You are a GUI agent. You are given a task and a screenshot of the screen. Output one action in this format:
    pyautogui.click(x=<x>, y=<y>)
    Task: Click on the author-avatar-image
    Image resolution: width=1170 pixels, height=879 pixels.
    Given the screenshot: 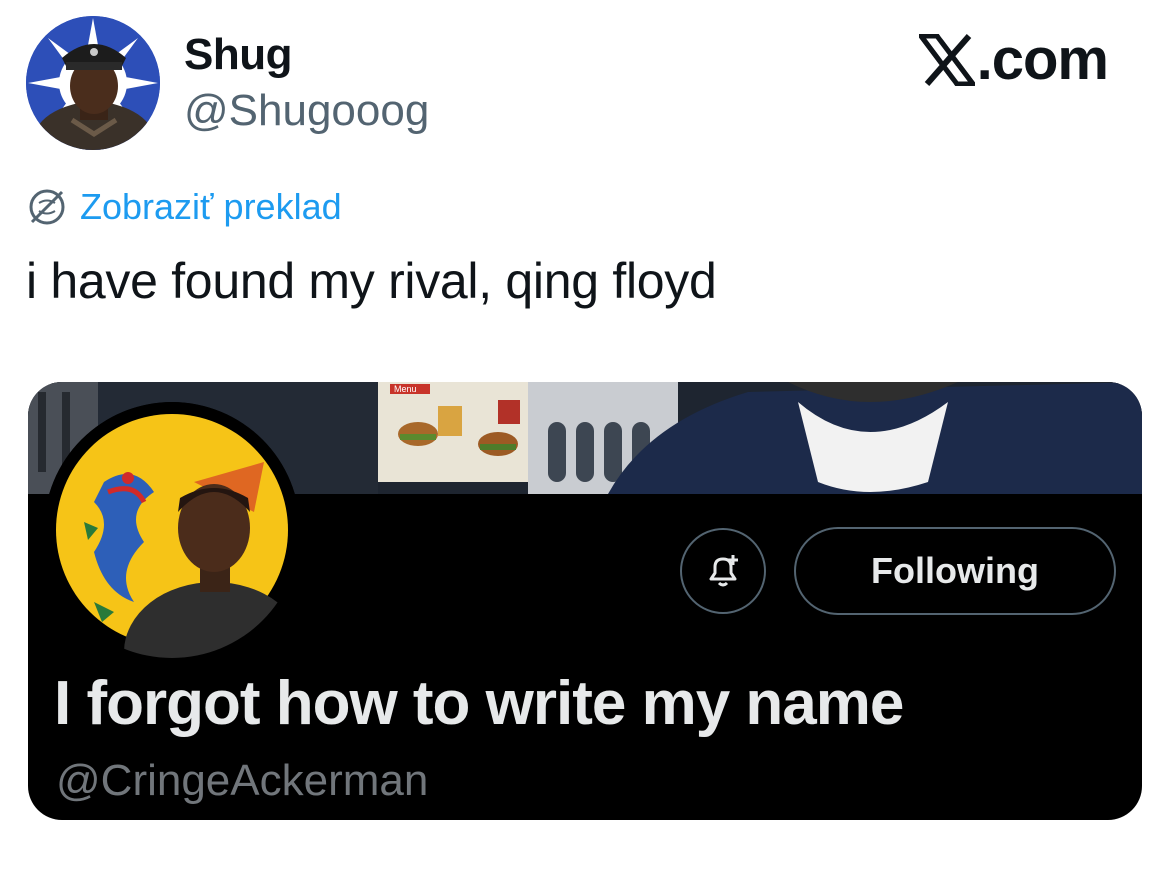 What is the action you would take?
    pyautogui.click(x=93, y=83)
    